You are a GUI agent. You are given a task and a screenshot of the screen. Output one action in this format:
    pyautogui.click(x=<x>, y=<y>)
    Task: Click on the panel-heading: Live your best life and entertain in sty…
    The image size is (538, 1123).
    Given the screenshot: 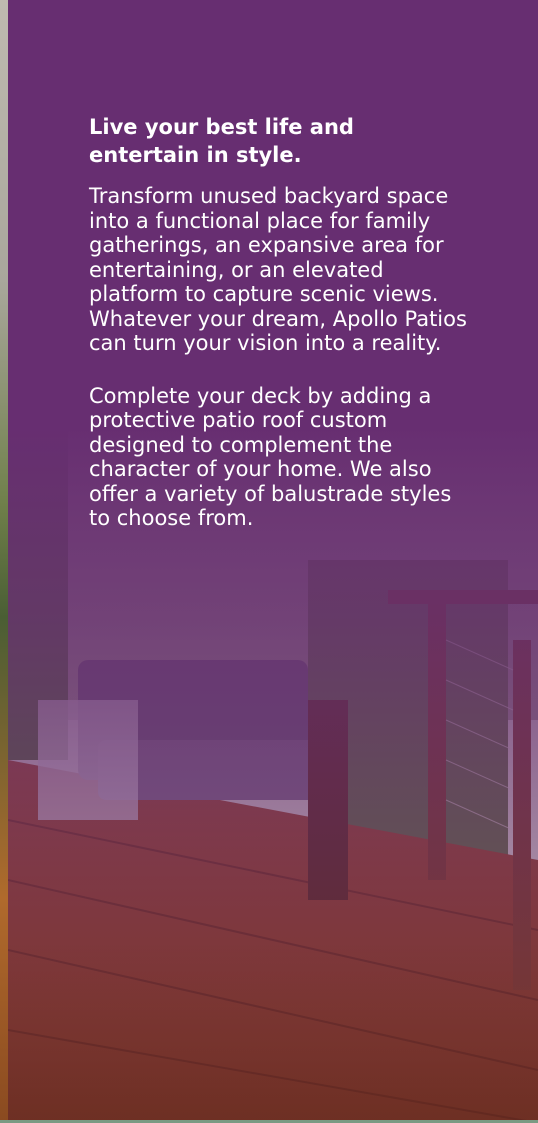 What is the action you would take?
    pyautogui.click(x=221, y=141)
    